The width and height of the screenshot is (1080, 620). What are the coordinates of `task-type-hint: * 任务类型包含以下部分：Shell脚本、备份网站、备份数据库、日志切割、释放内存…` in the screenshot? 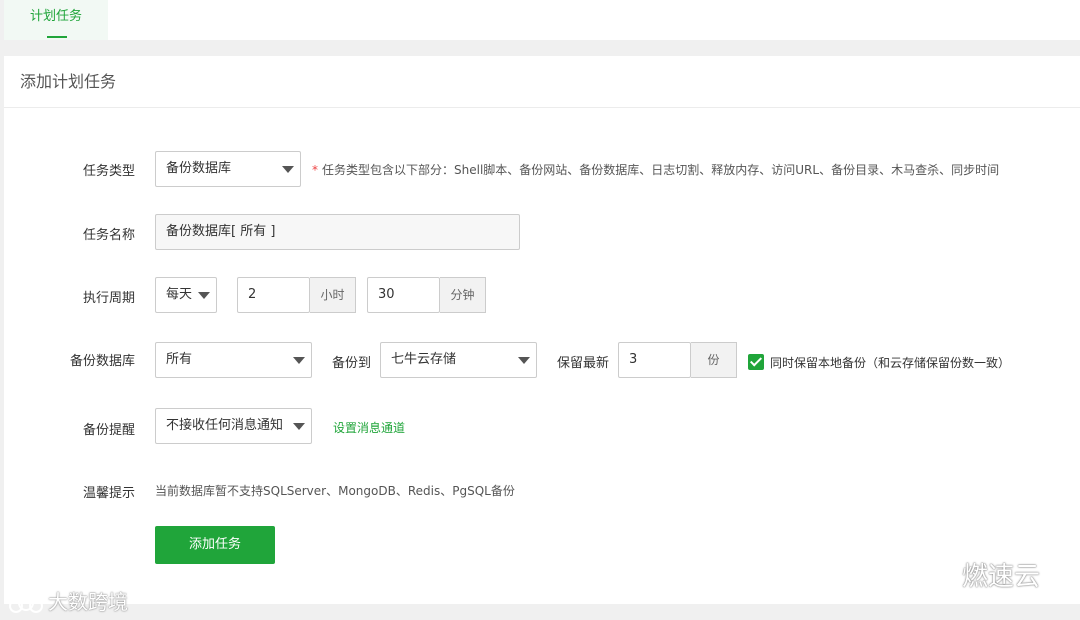 It's located at (655, 169).